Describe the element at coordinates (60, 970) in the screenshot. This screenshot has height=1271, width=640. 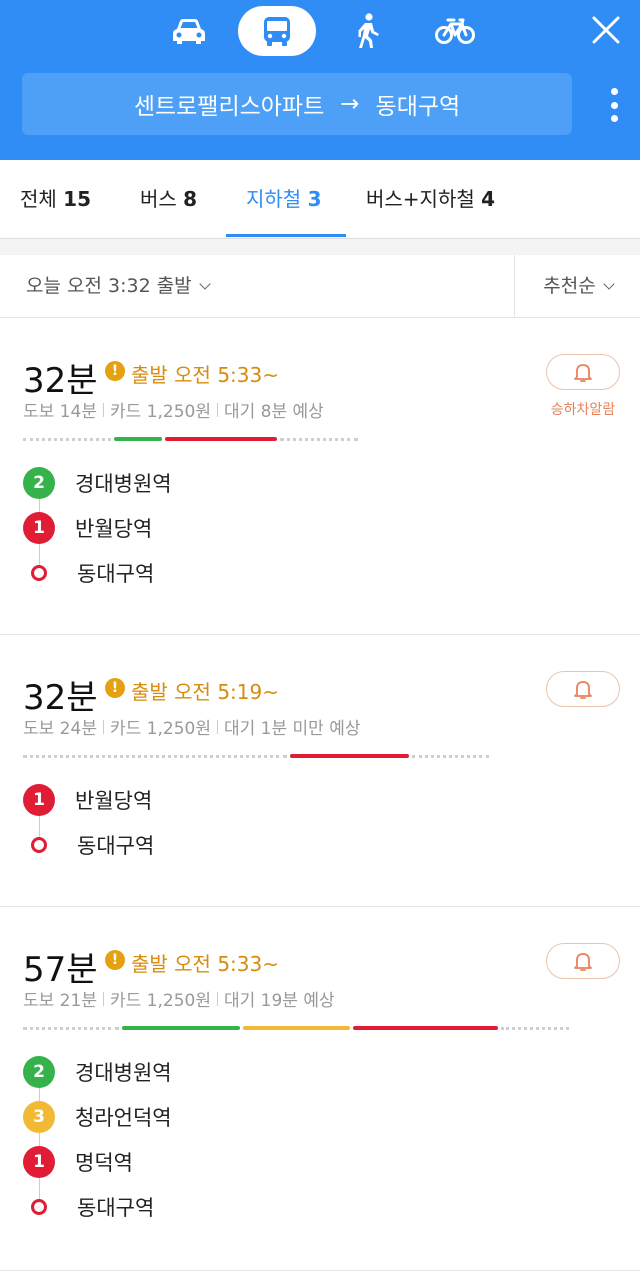
I see `trip-duration: 57분` at that location.